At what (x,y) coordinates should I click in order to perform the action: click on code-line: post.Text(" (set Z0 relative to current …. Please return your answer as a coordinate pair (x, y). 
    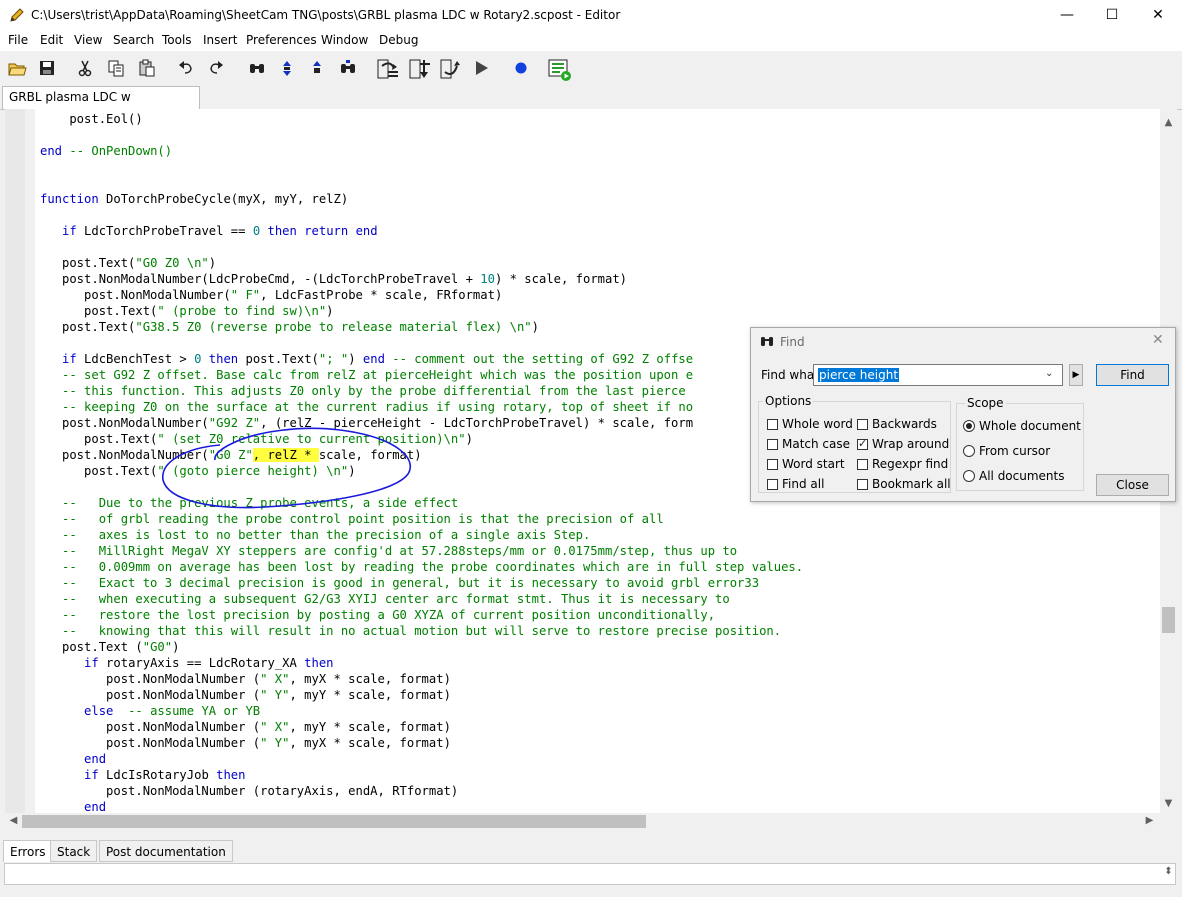
    Looking at the image, I should click on (256, 439).